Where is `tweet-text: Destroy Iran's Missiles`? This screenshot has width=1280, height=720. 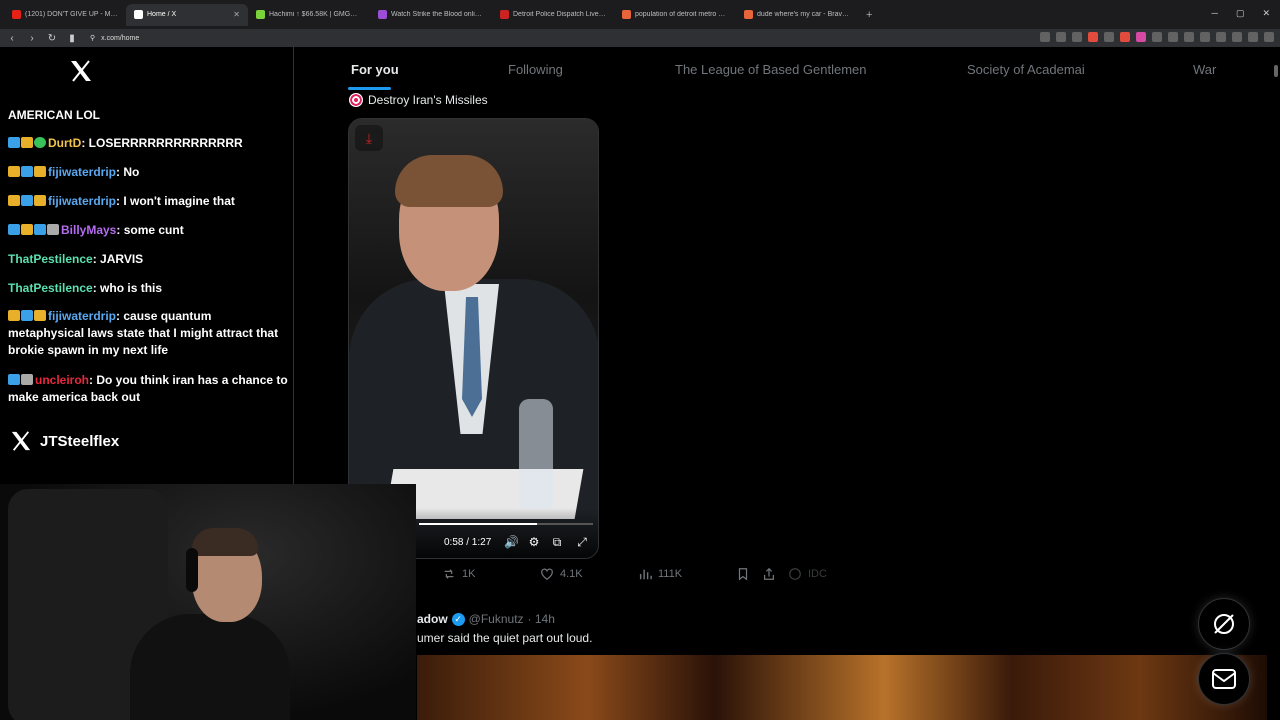 tweet-text: Destroy Iran's Missiles is located at coordinates (418, 100).